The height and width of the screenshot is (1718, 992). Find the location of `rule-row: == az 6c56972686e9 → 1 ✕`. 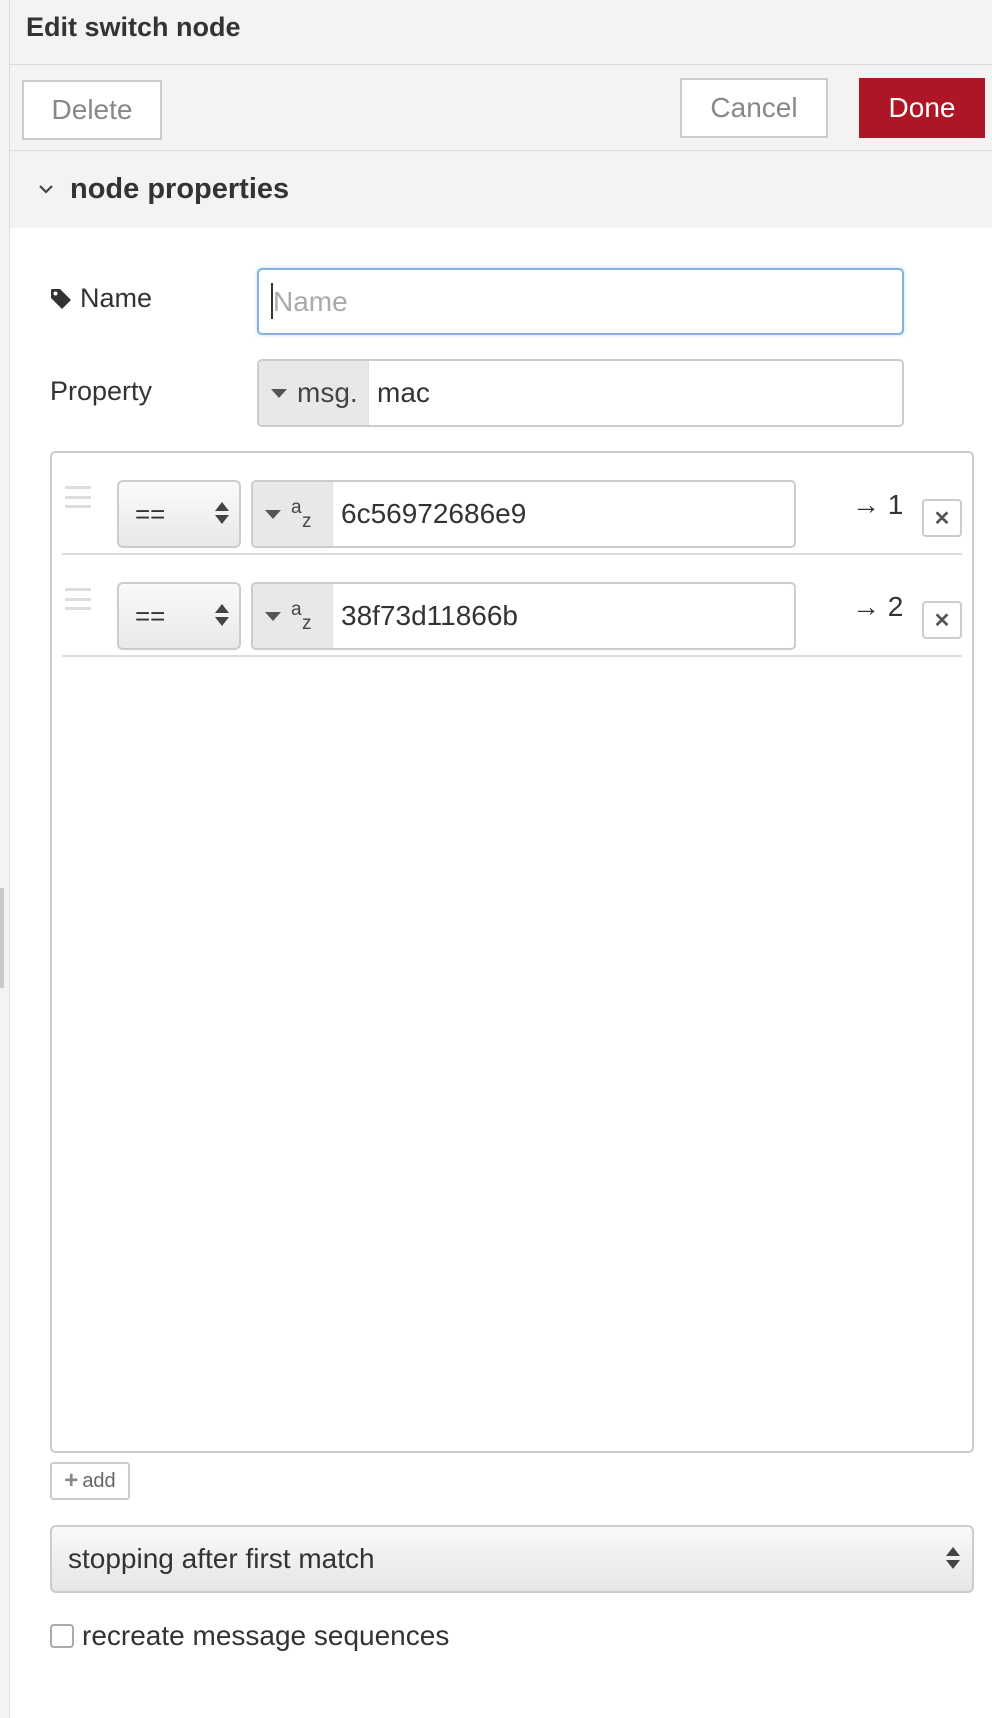

rule-row: == az 6c56972686e9 → 1 ✕ is located at coordinates (512, 504).